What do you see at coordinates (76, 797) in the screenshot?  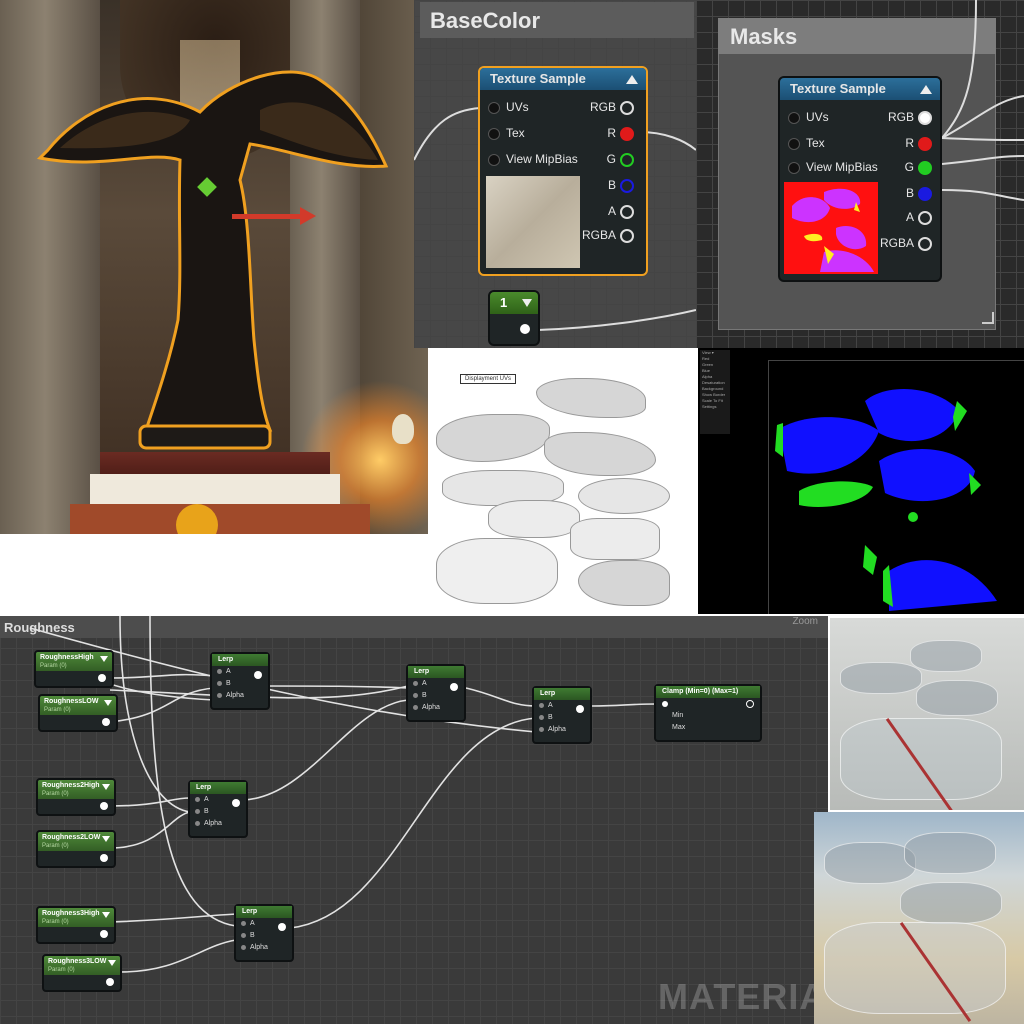 I see `roughness2-high-param: Roughness2High Param (0)` at bounding box center [76, 797].